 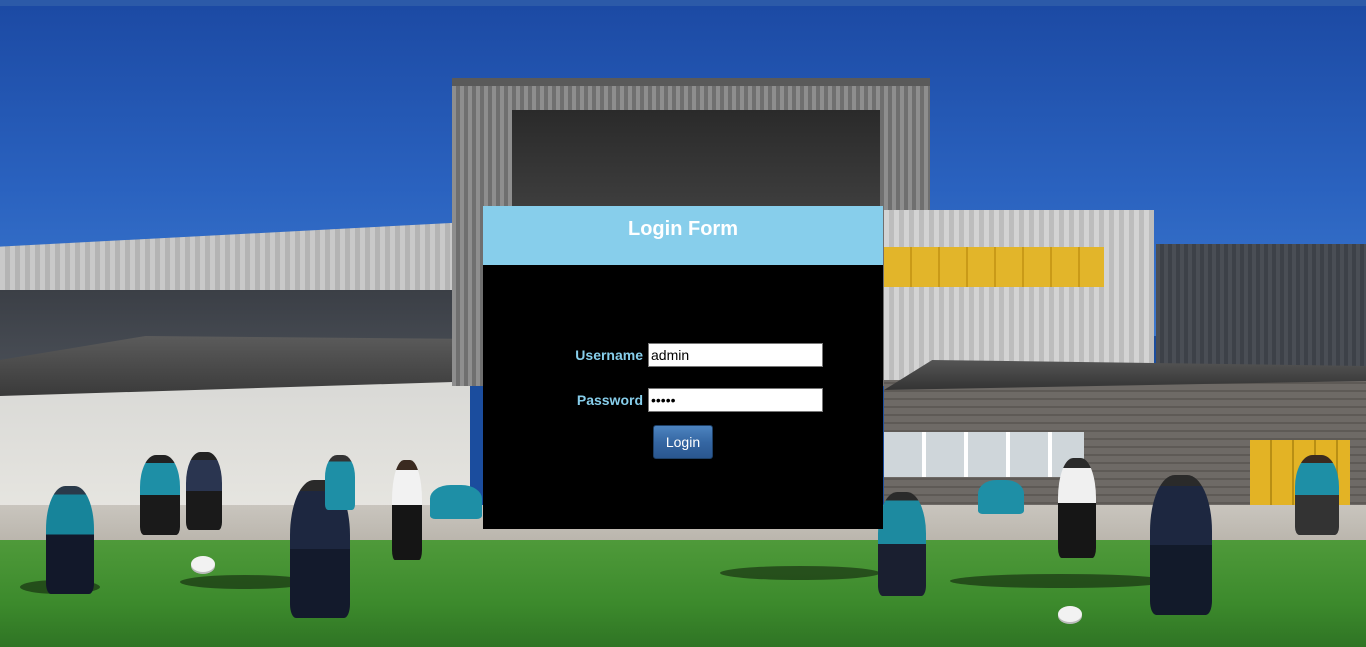 What do you see at coordinates (683, 367) in the screenshot?
I see `login-panel: Login Form Username Password Login` at bounding box center [683, 367].